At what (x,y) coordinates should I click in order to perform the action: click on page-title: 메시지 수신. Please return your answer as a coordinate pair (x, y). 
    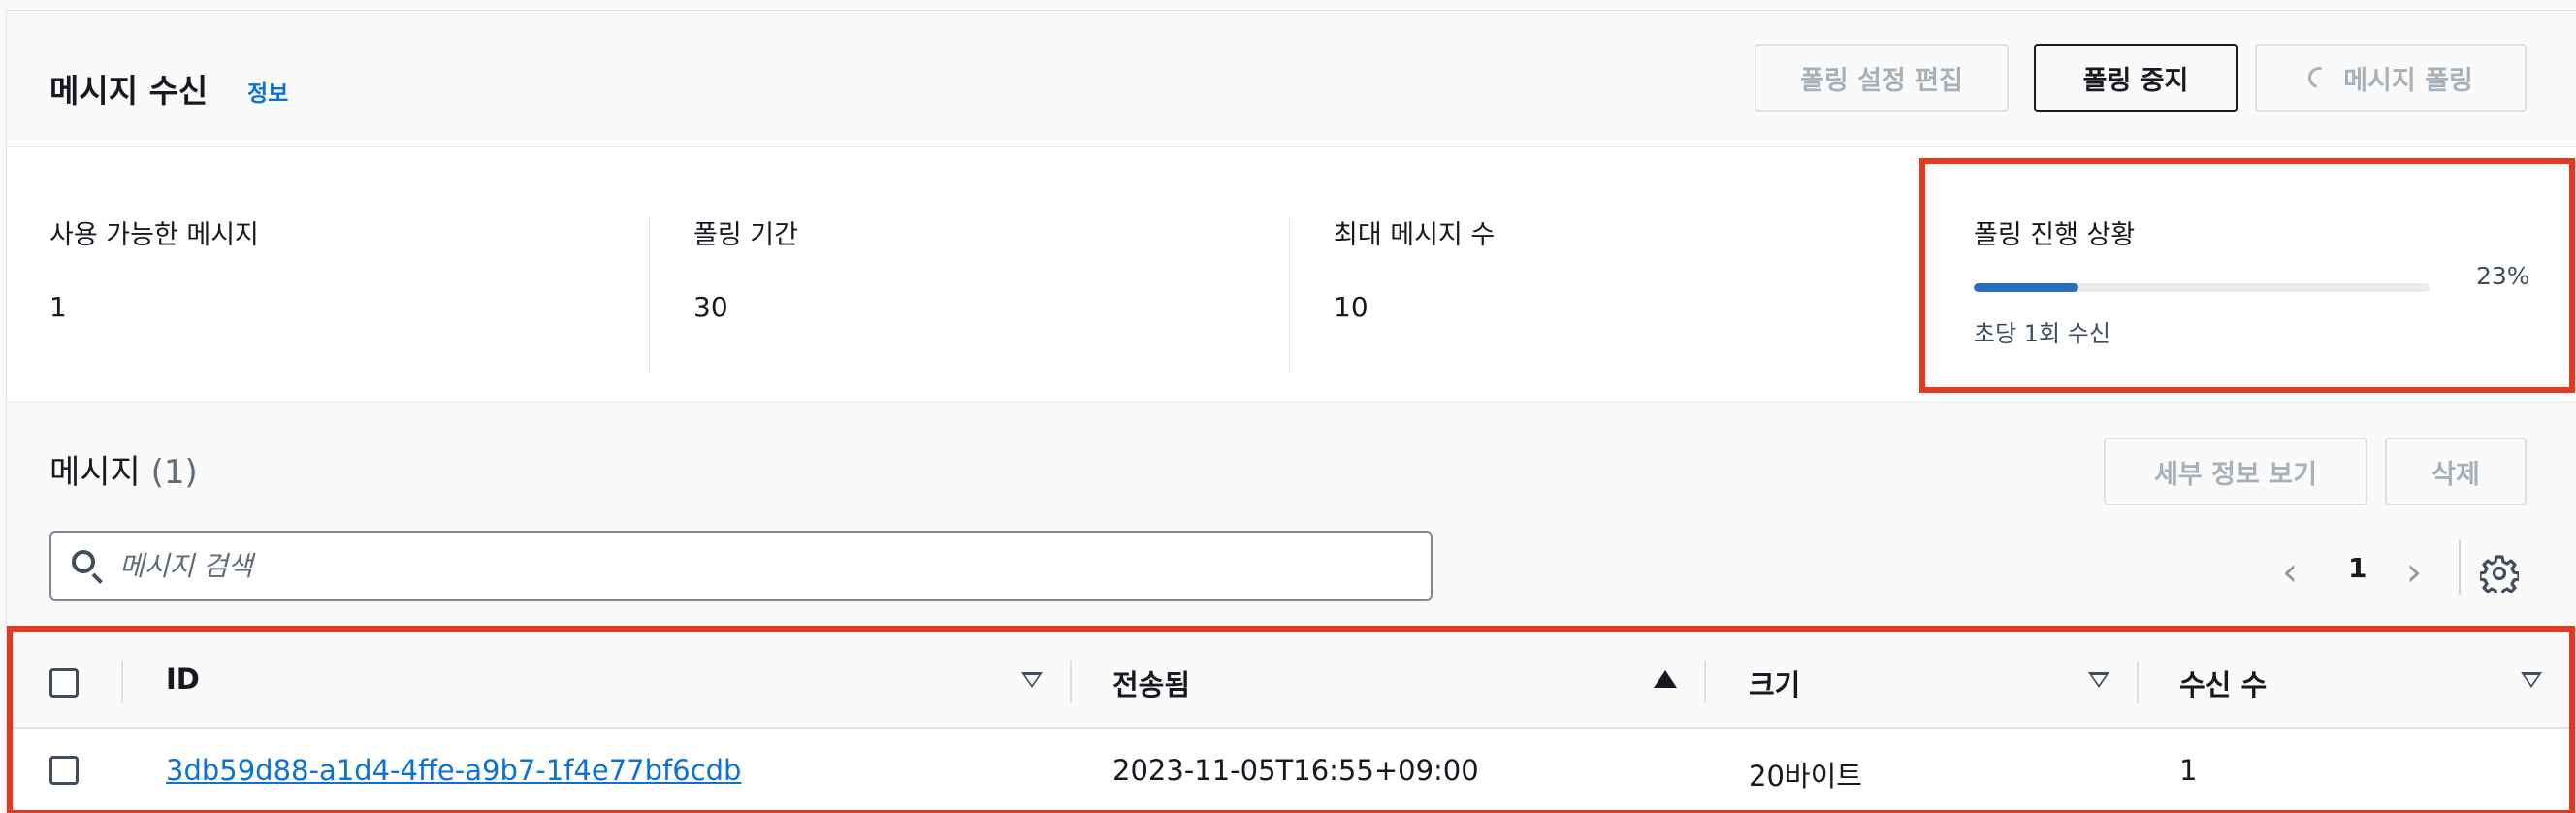
    Looking at the image, I should click on (129, 91).